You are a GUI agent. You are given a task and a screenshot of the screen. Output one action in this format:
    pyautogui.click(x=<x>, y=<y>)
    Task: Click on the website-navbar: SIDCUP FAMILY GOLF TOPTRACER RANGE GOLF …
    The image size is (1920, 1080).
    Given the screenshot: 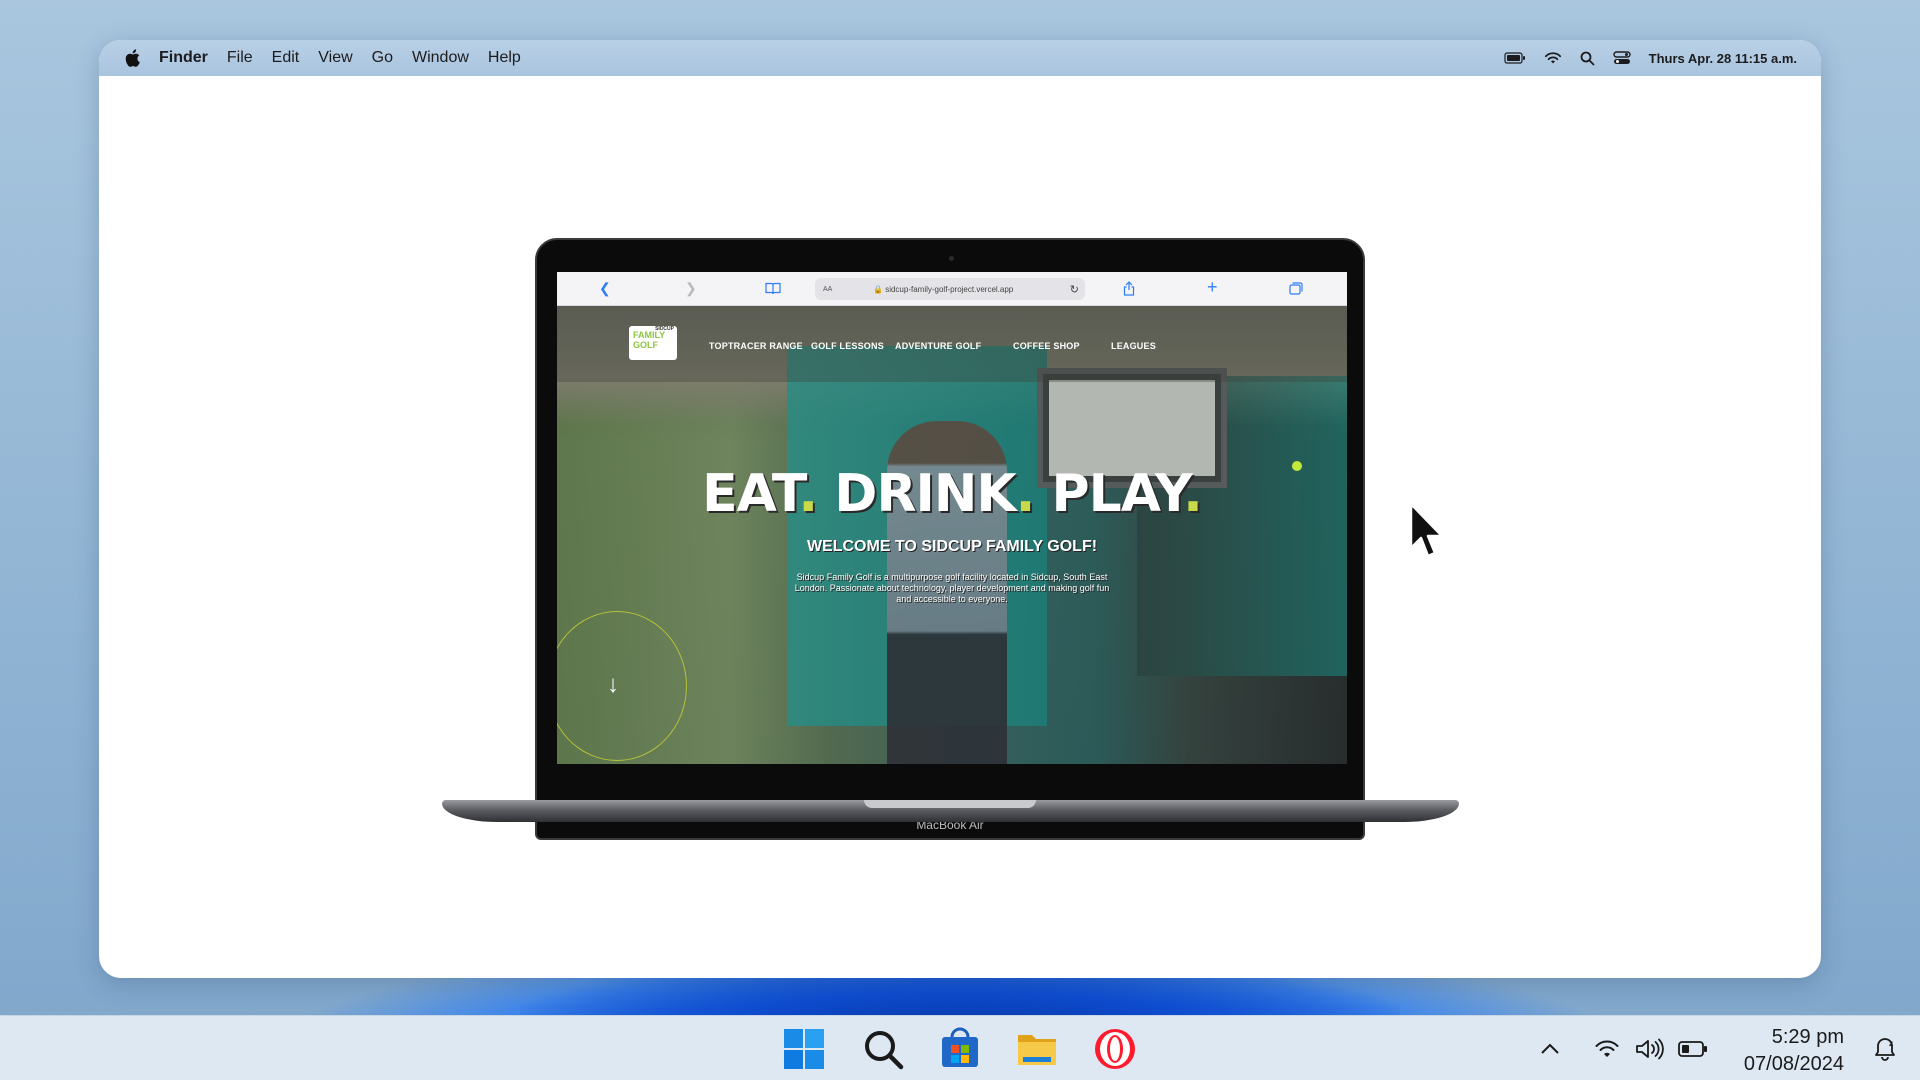 What is the action you would take?
    pyautogui.click(x=952, y=344)
    